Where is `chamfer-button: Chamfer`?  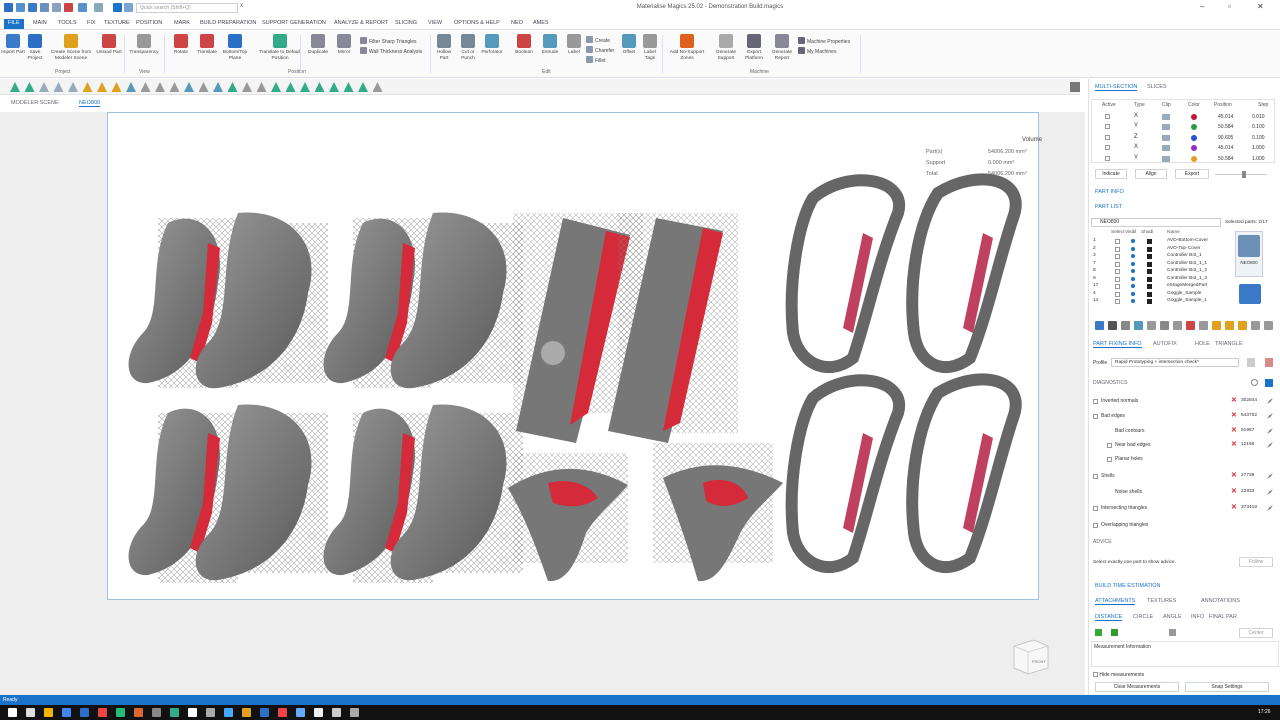
chamfer-button: Chamfer is located at coordinates (600, 50).